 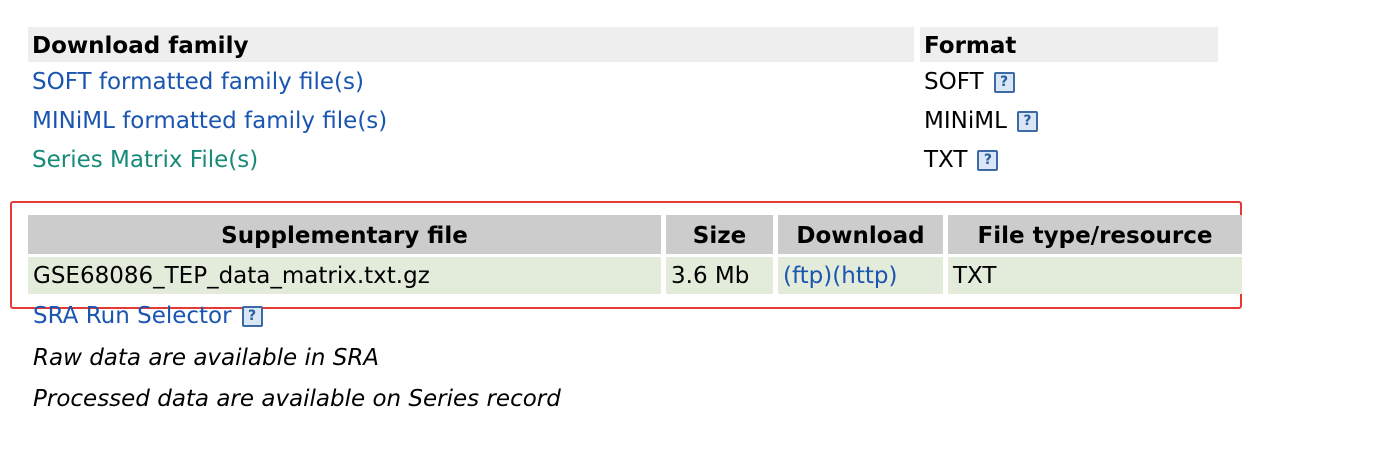 I want to click on file-type-header: File type/resource, so click(x=1095, y=234).